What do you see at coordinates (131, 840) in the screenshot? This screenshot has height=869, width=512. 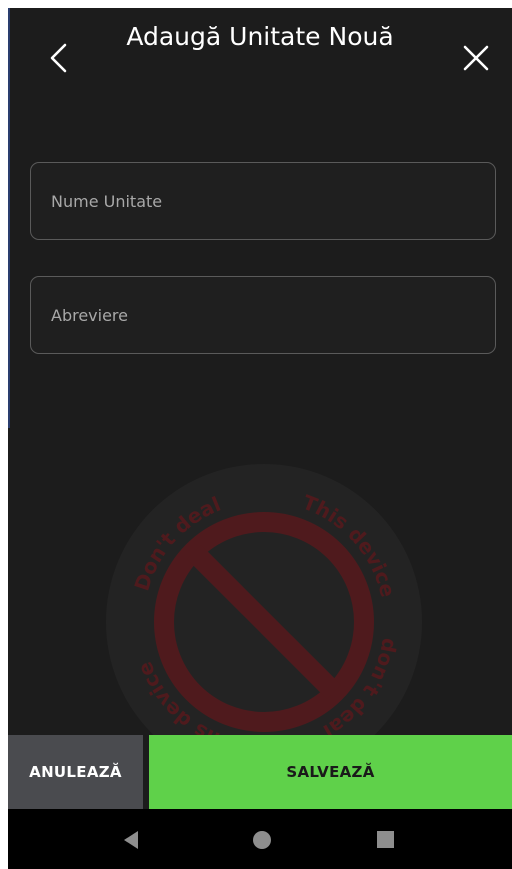 I see `nav-back-triangle-icon` at bounding box center [131, 840].